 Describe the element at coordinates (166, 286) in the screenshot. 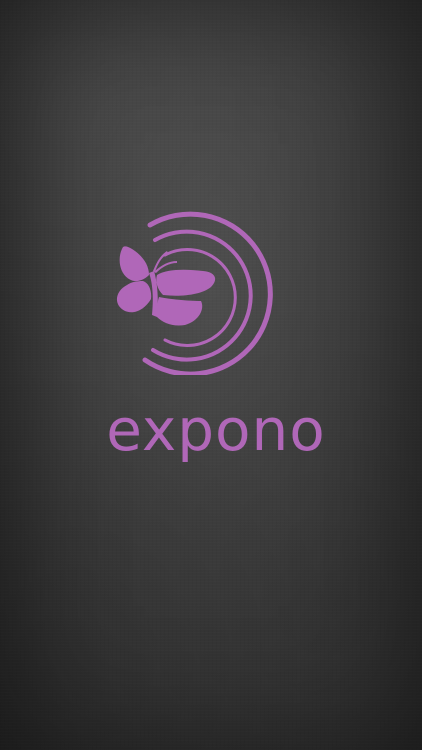

I see `butterfly-shape` at that location.